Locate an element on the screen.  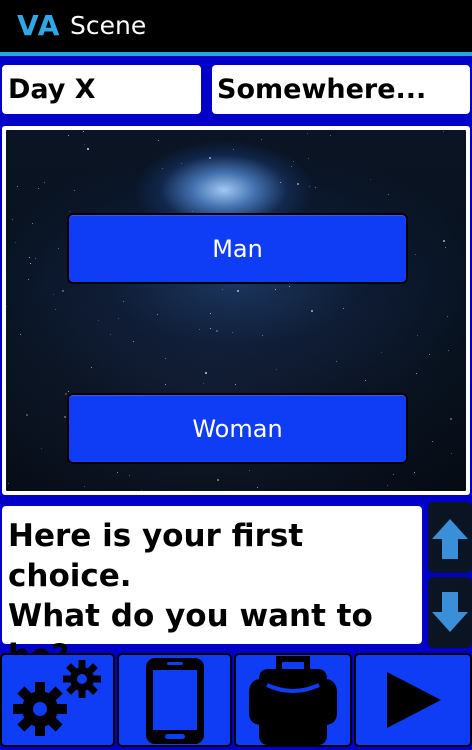
arrow-down-icon is located at coordinates (450, 611).